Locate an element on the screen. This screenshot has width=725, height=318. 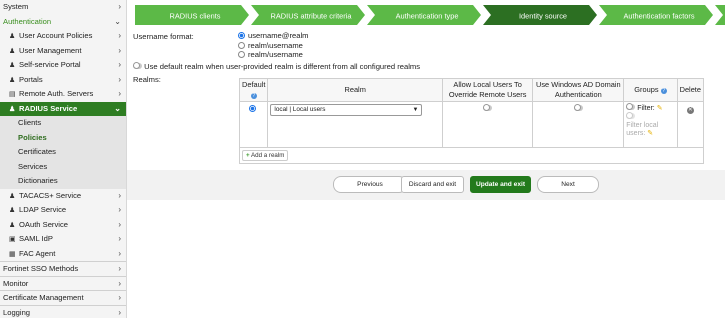
default-realm-radio is located at coordinates (252, 108).